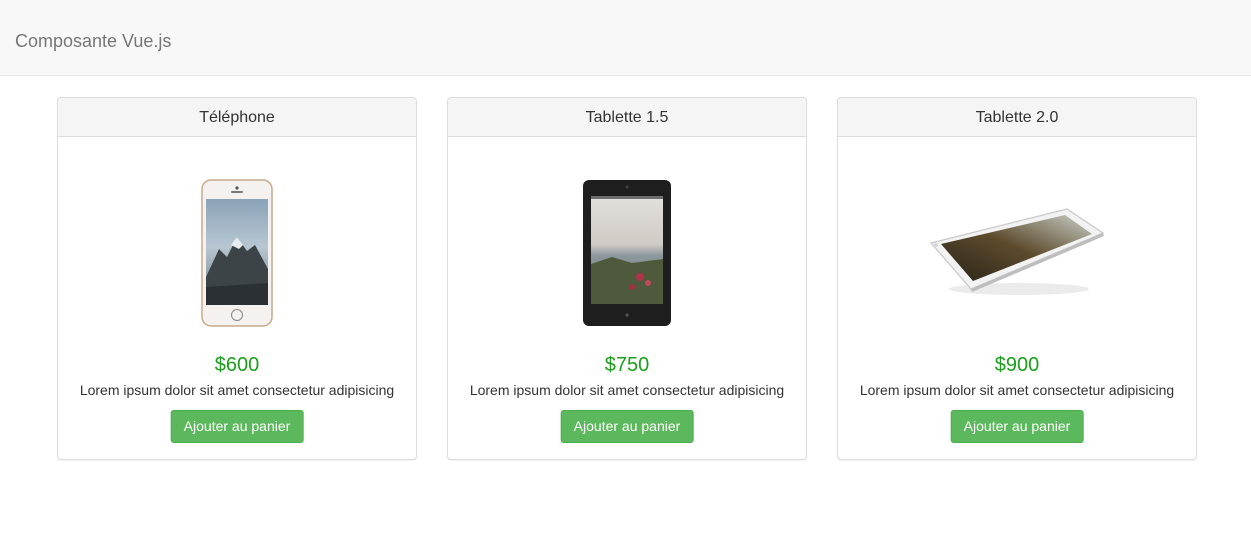 This screenshot has width=1251, height=542. Describe the element at coordinates (237, 117) in the screenshot. I see `product-title: Téléphone` at that location.